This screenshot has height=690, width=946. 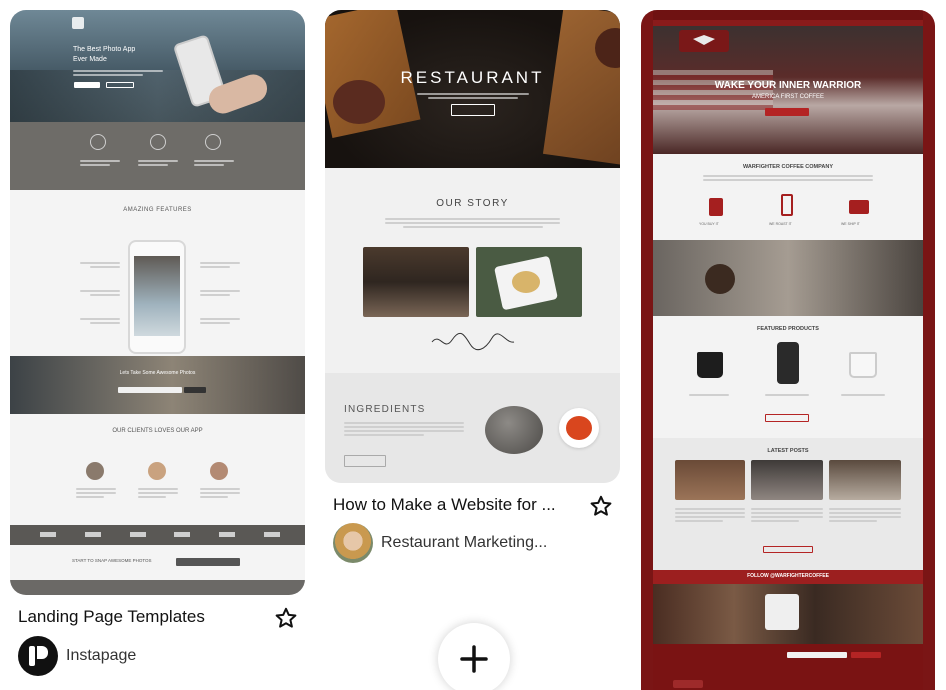 What do you see at coordinates (385, 409) in the screenshot?
I see `ingredients-title: INGREDIENTS` at bounding box center [385, 409].